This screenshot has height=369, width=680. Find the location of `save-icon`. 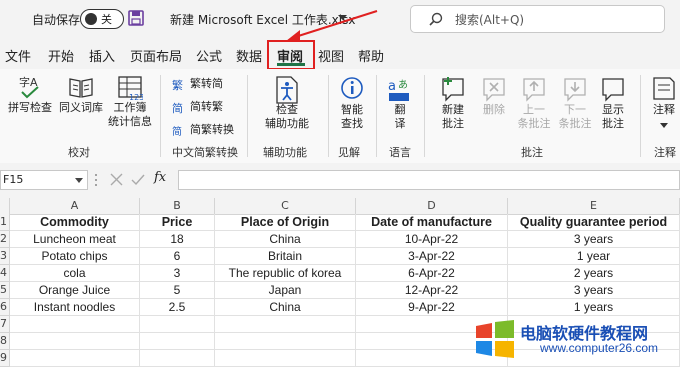

save-icon is located at coordinates (136, 18).